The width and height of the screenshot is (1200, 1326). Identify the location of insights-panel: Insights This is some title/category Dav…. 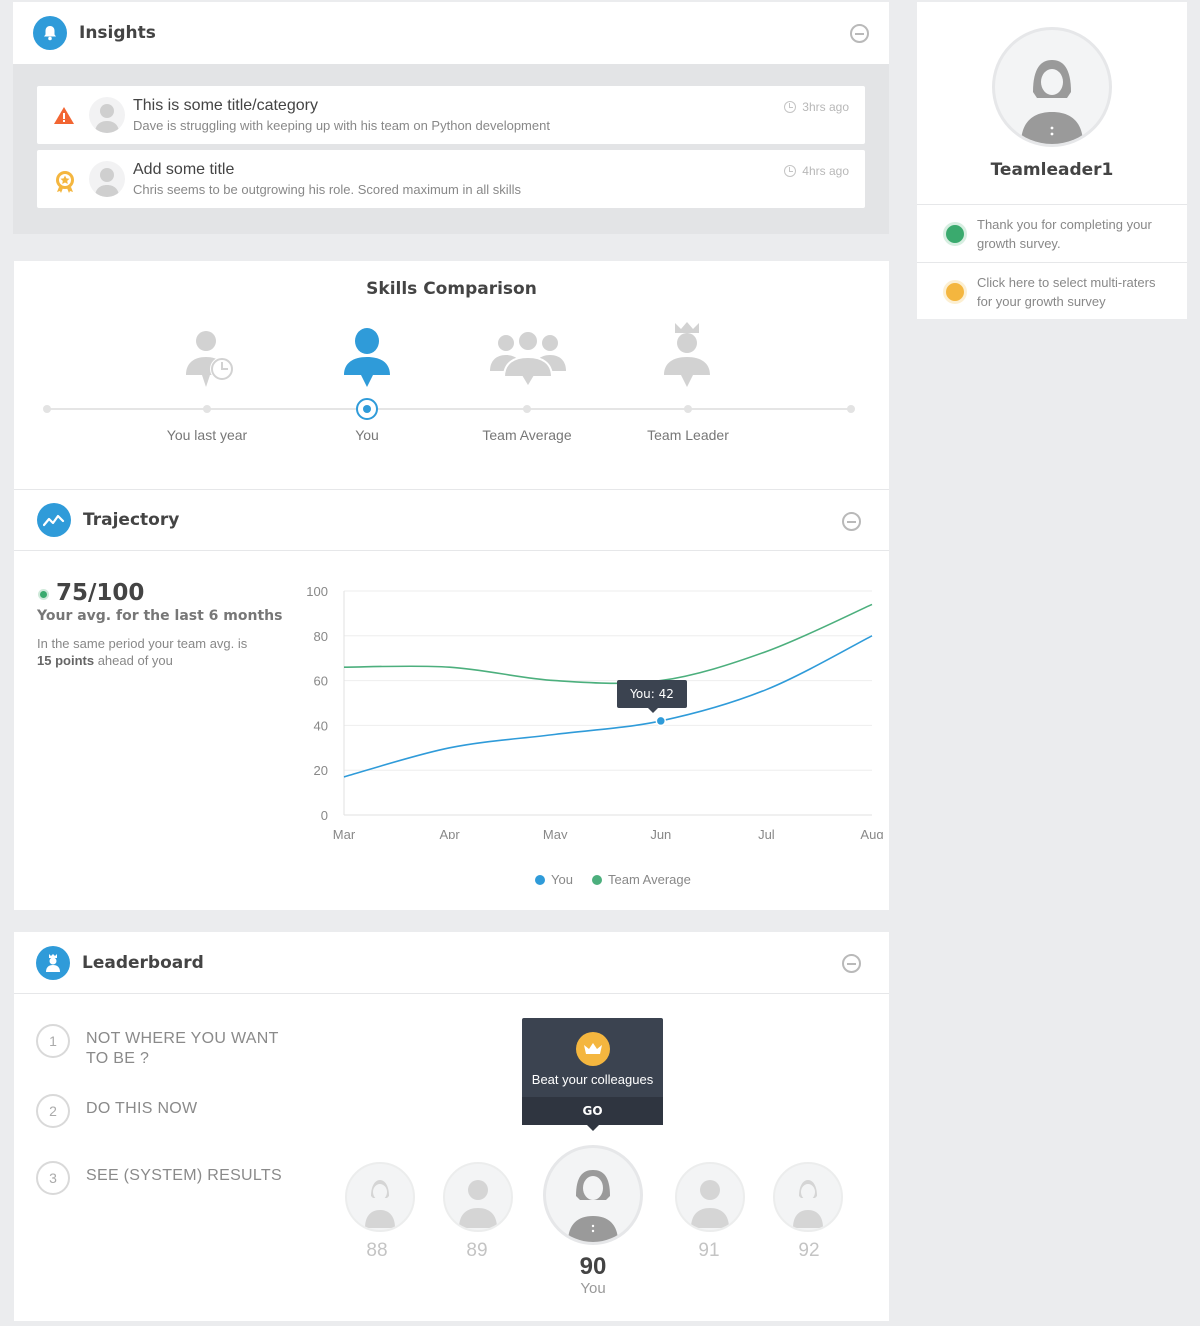
(451, 118).